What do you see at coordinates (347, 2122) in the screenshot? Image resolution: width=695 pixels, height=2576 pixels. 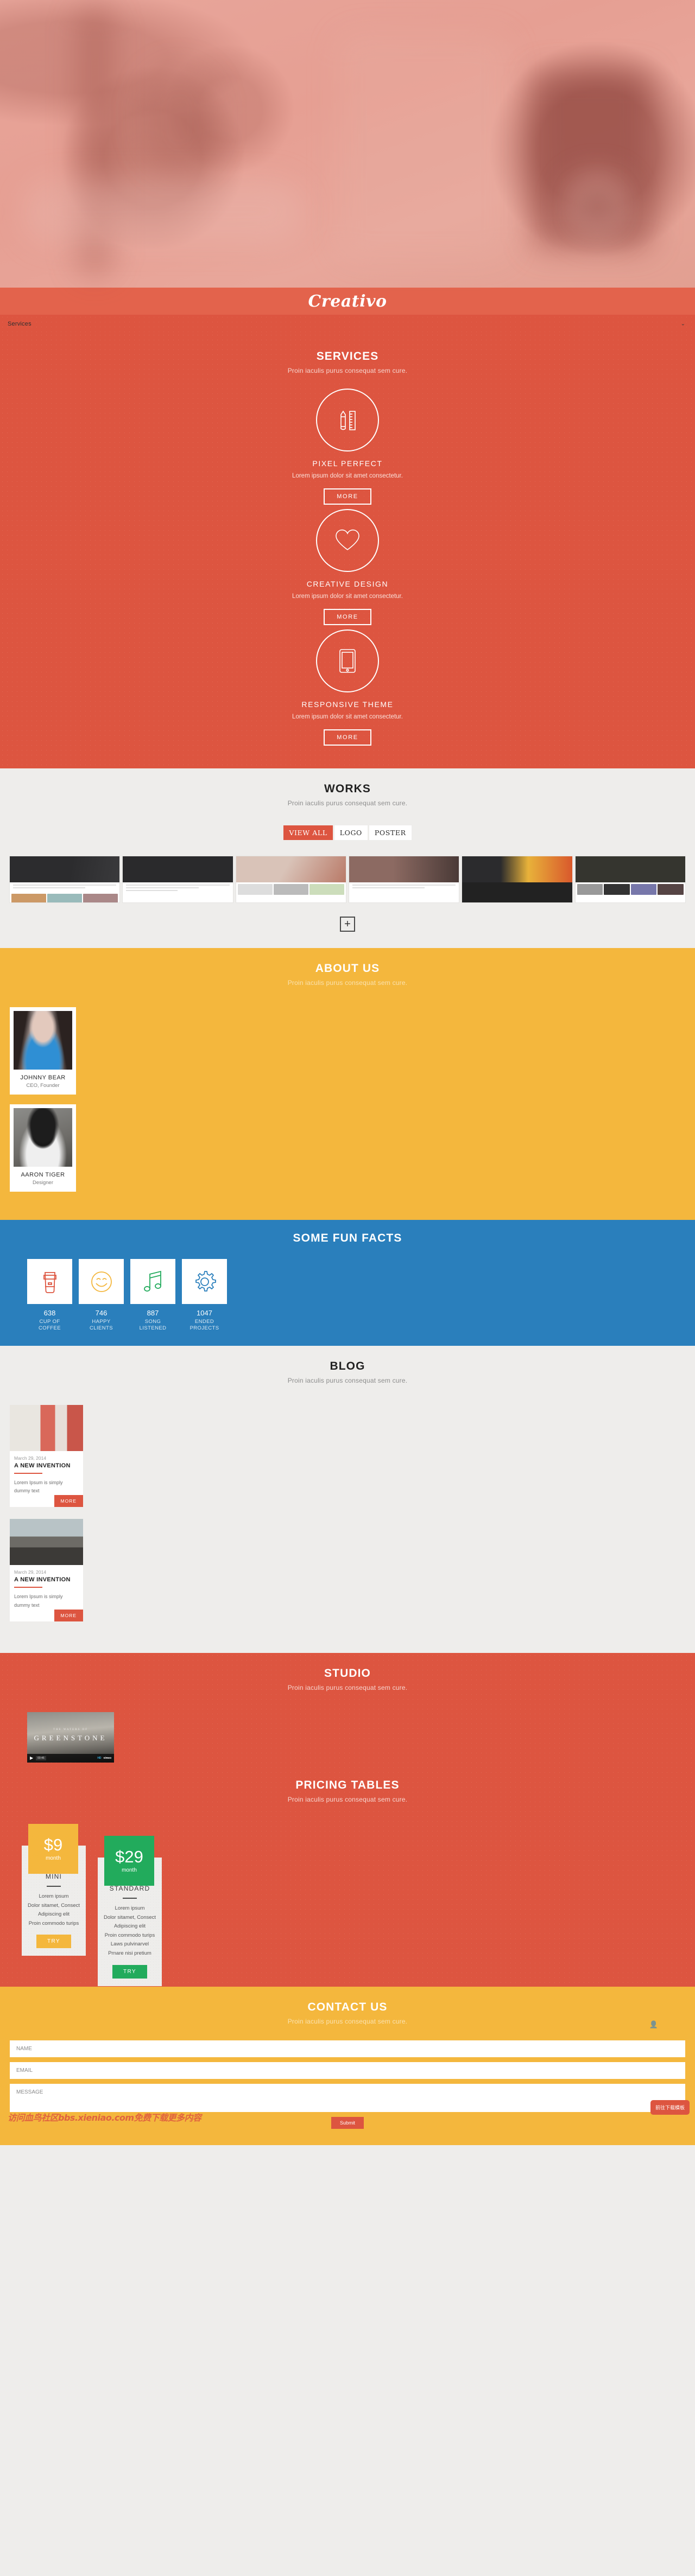 I see `submit-button: Submit` at bounding box center [347, 2122].